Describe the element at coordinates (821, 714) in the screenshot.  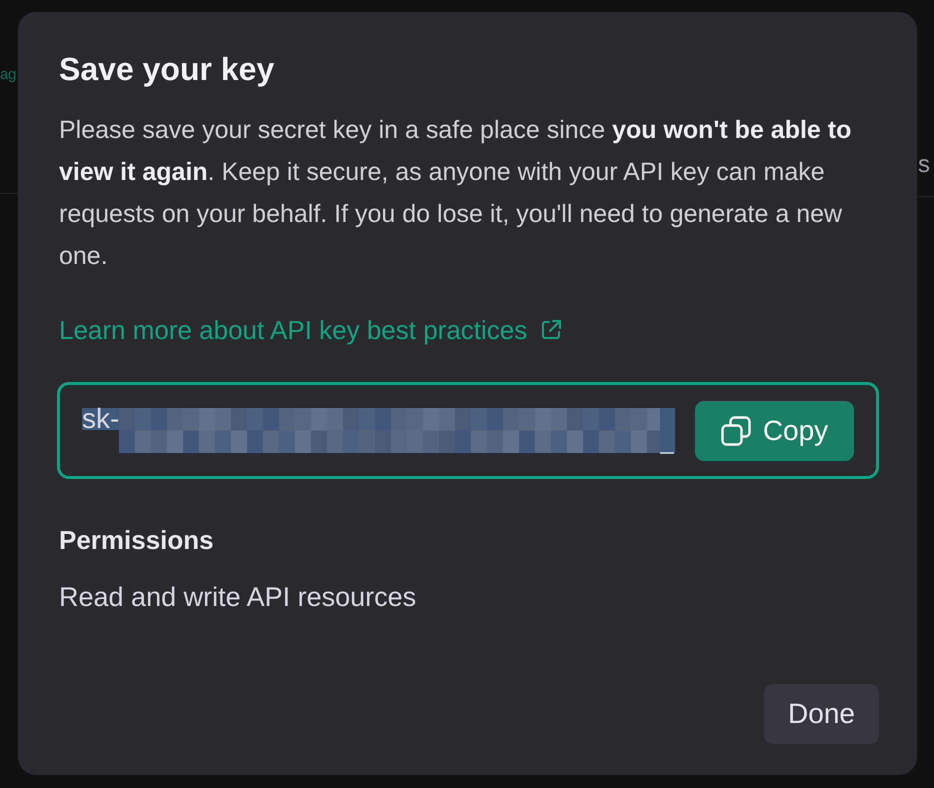
I see `done-button: Done` at that location.